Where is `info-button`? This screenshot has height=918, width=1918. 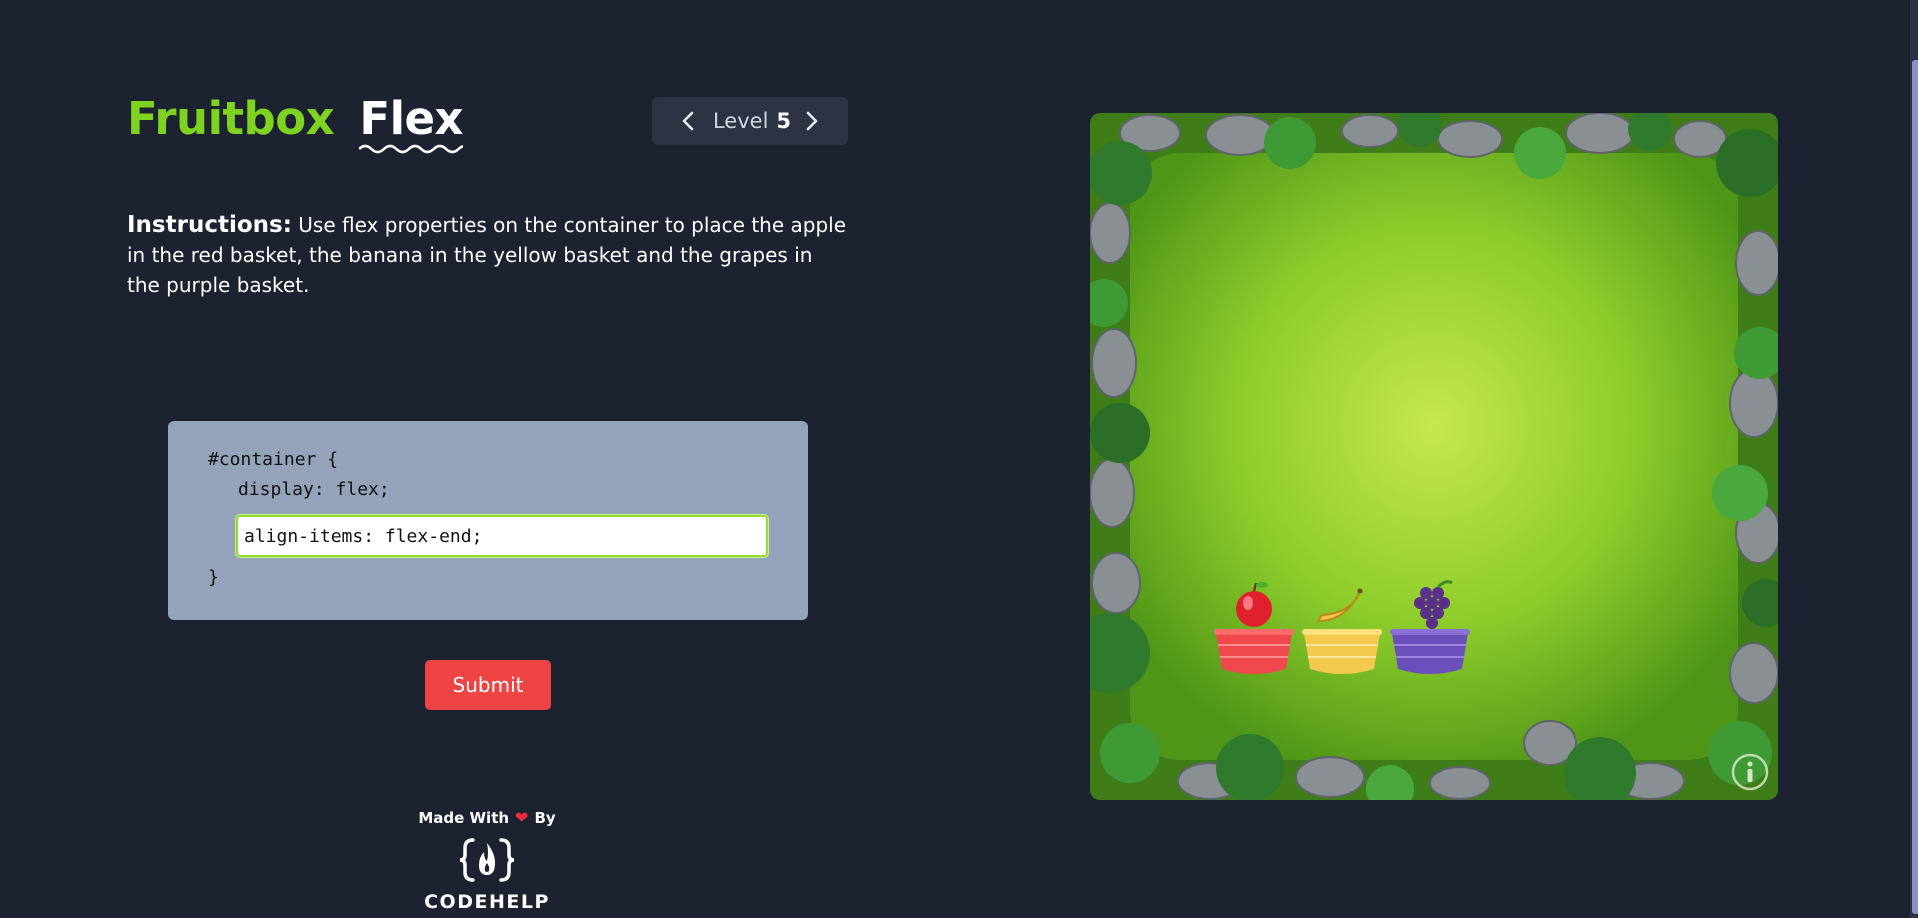
info-button is located at coordinates (1750, 772).